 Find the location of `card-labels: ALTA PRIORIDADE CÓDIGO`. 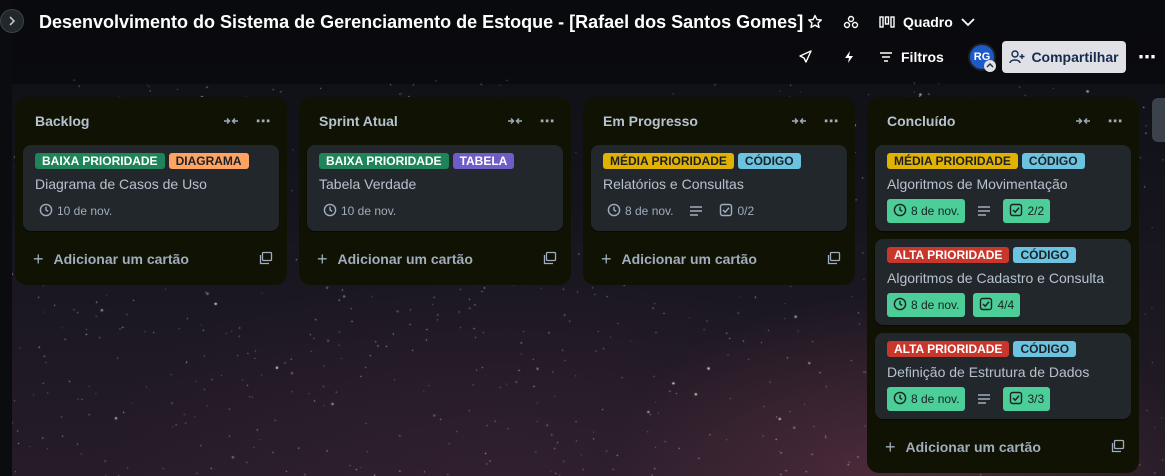

card-labels: ALTA PRIORIDADE CÓDIGO is located at coordinates (1003, 255).